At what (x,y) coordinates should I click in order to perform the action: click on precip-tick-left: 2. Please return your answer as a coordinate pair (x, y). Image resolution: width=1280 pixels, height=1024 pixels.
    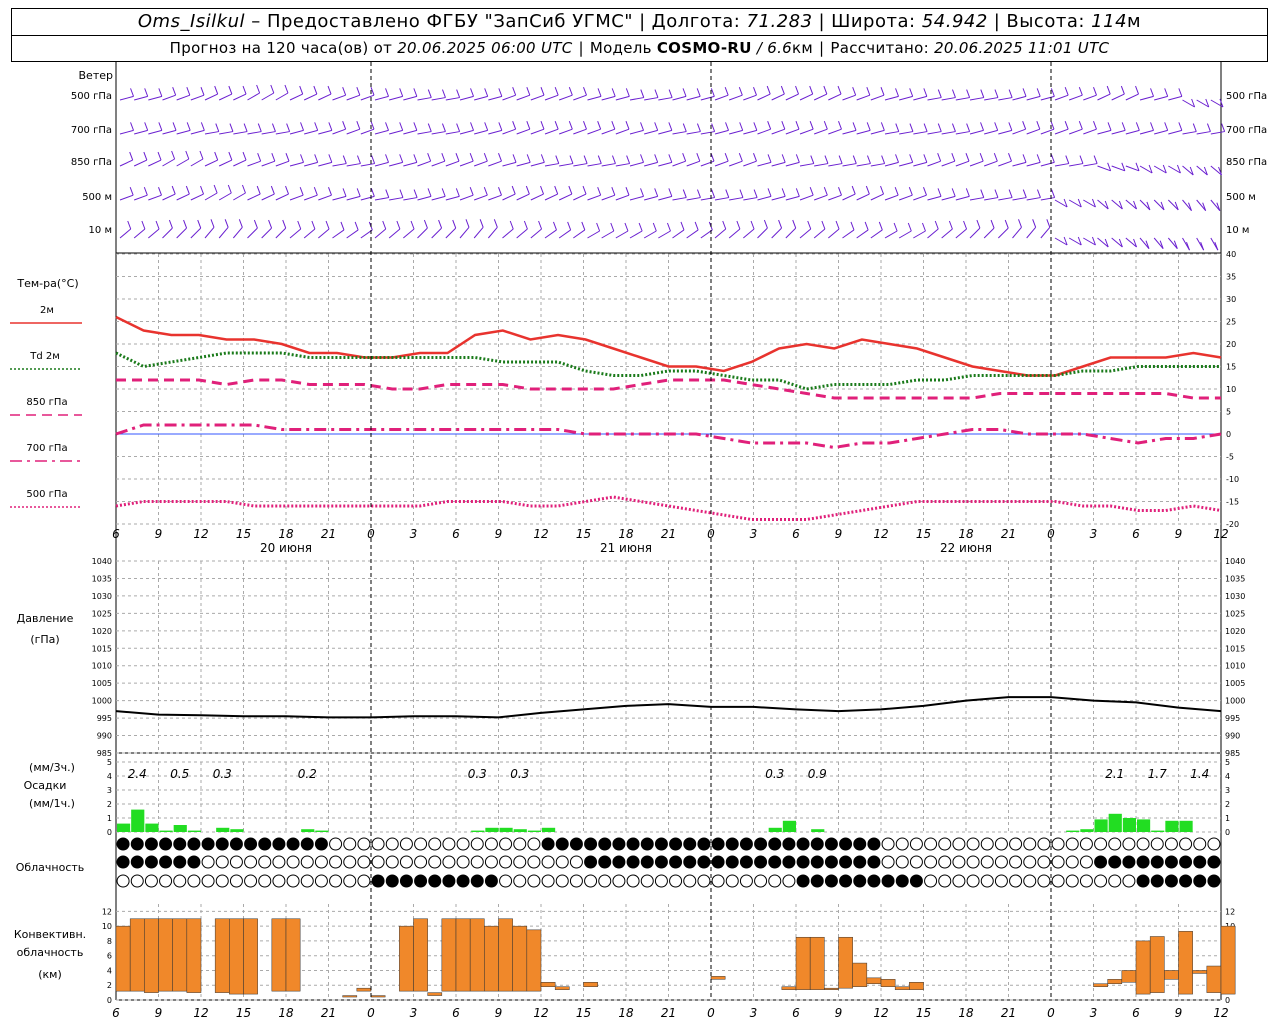
    Looking at the image, I should click on (109, 804).